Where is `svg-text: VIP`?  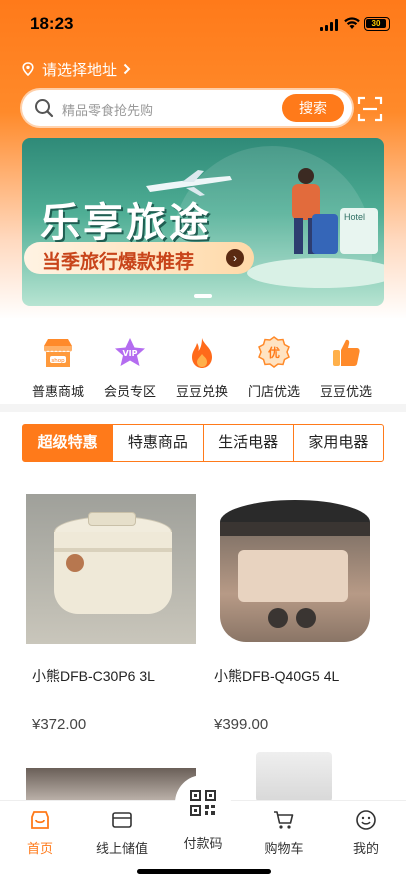
svg-text: VIP is located at coordinates (129, 353).